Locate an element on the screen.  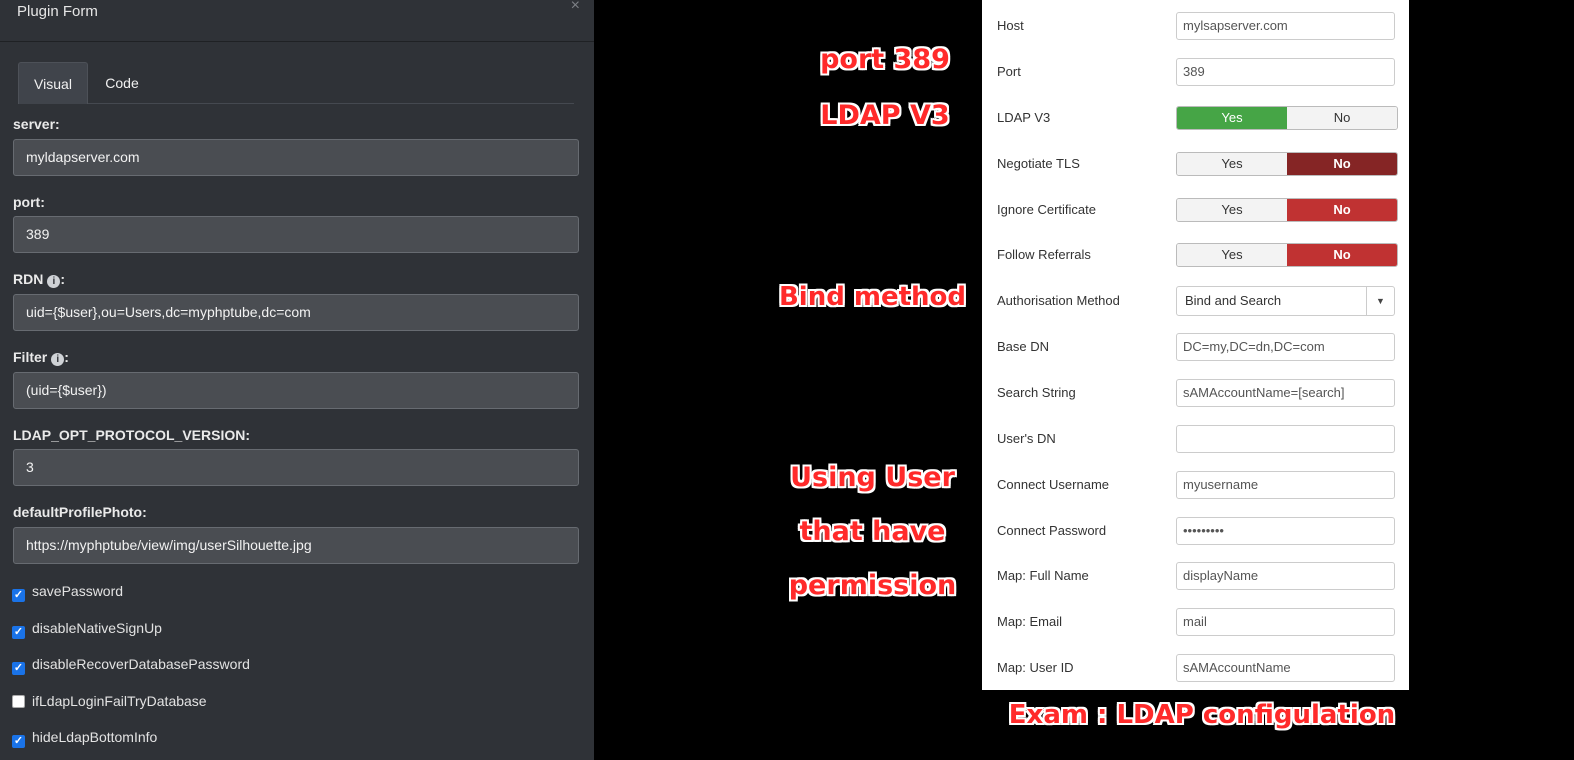
filter-input: (uid={$user}) is located at coordinates (296, 390).